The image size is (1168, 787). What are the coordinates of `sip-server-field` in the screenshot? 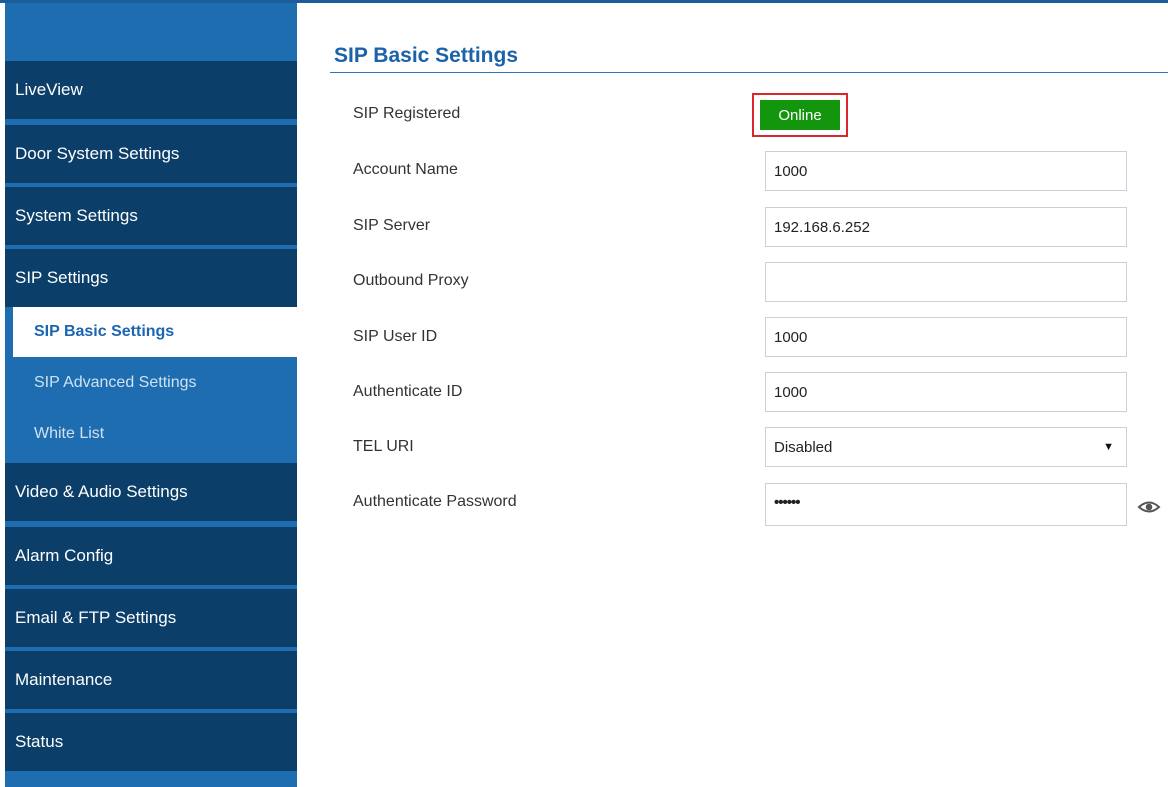 It's located at (946, 227).